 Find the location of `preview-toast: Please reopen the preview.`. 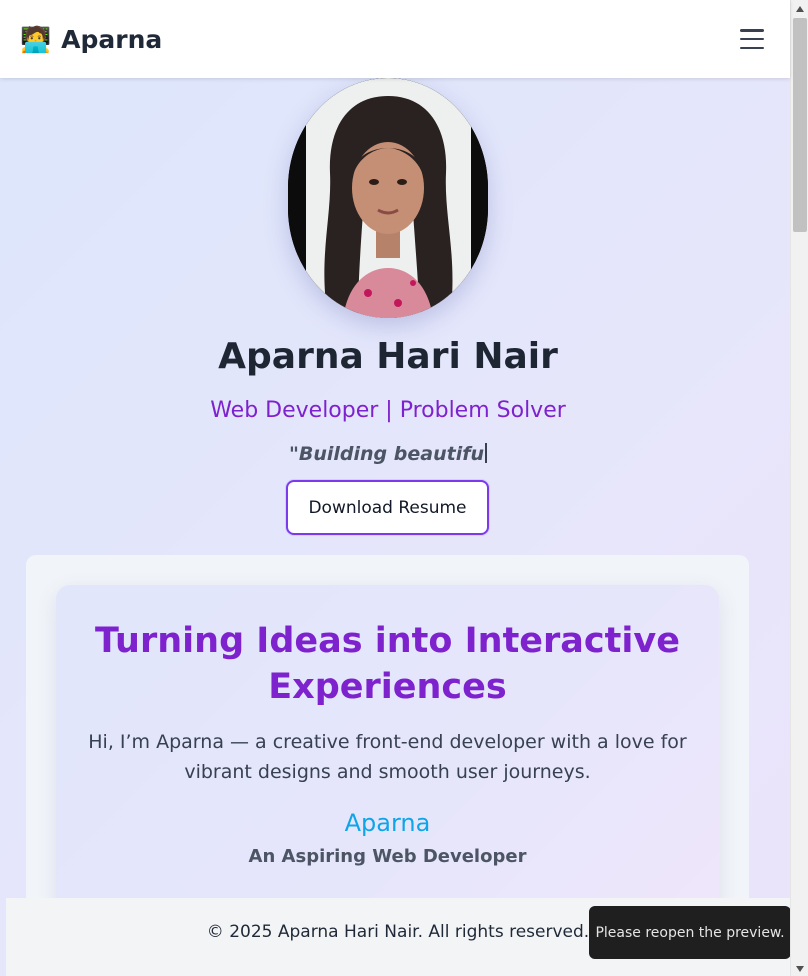

preview-toast: Please reopen the preview. is located at coordinates (690, 932).